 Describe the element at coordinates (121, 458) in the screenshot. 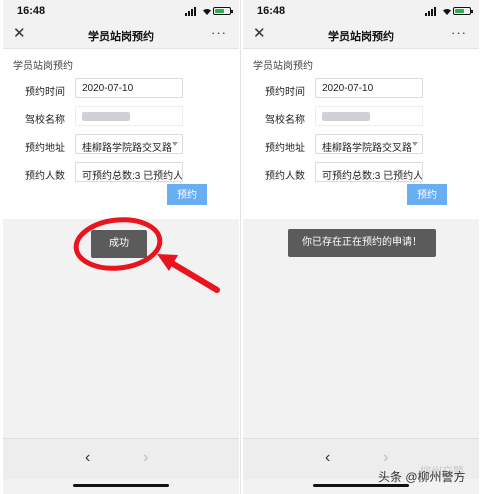

I see `bottom-nav: ‹ ›` at that location.